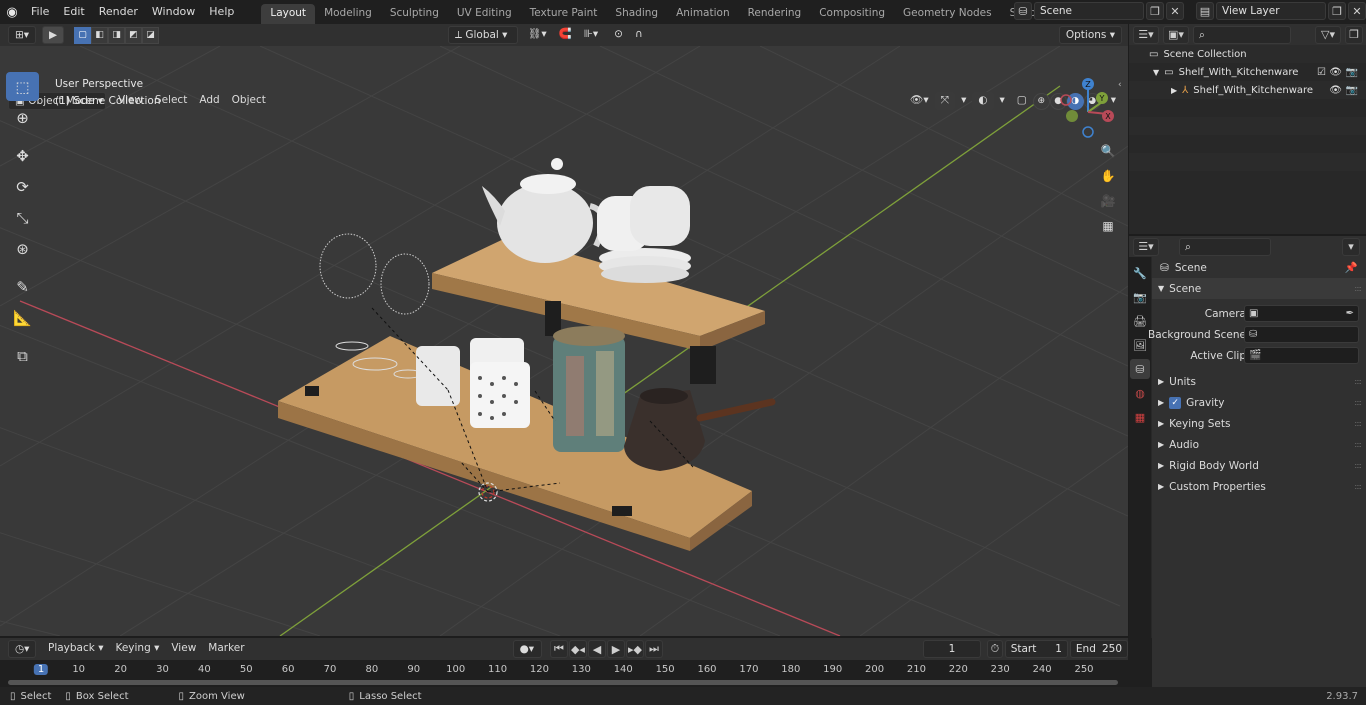  I want to click on current-frame-field: 1, so click(952, 649).